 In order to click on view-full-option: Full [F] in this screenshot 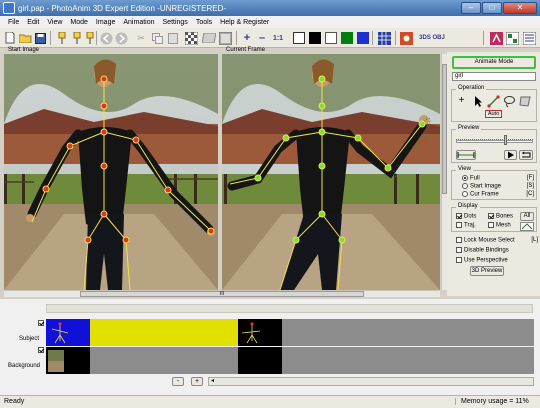, I will do `click(498, 178)`.